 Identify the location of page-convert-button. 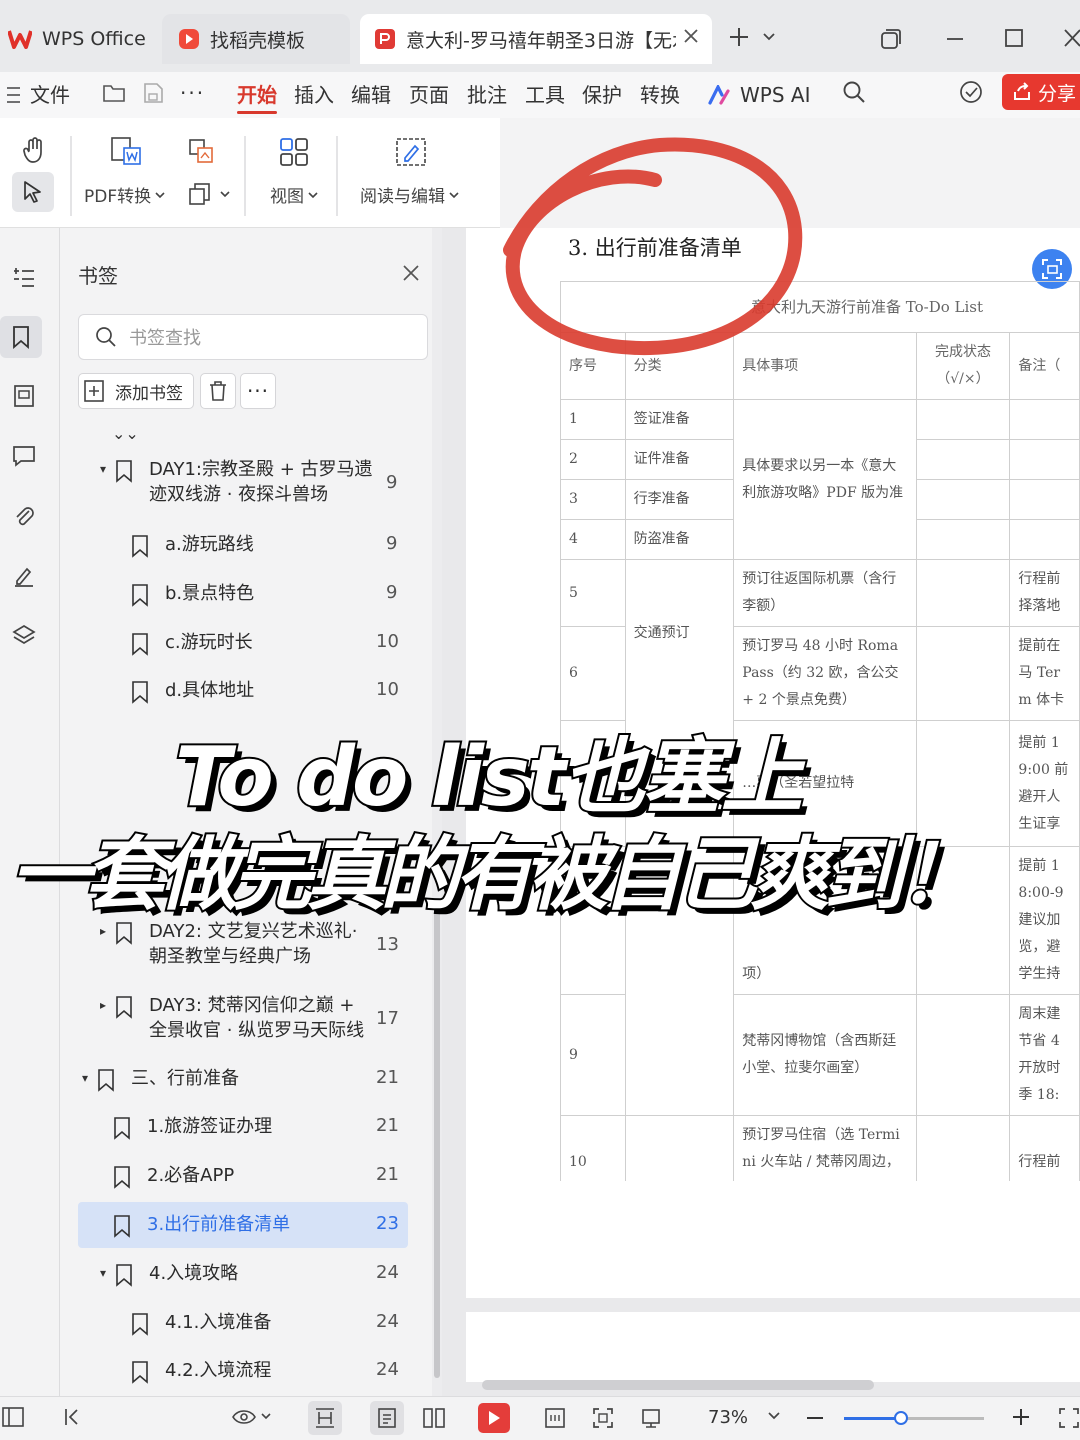
(209, 194).